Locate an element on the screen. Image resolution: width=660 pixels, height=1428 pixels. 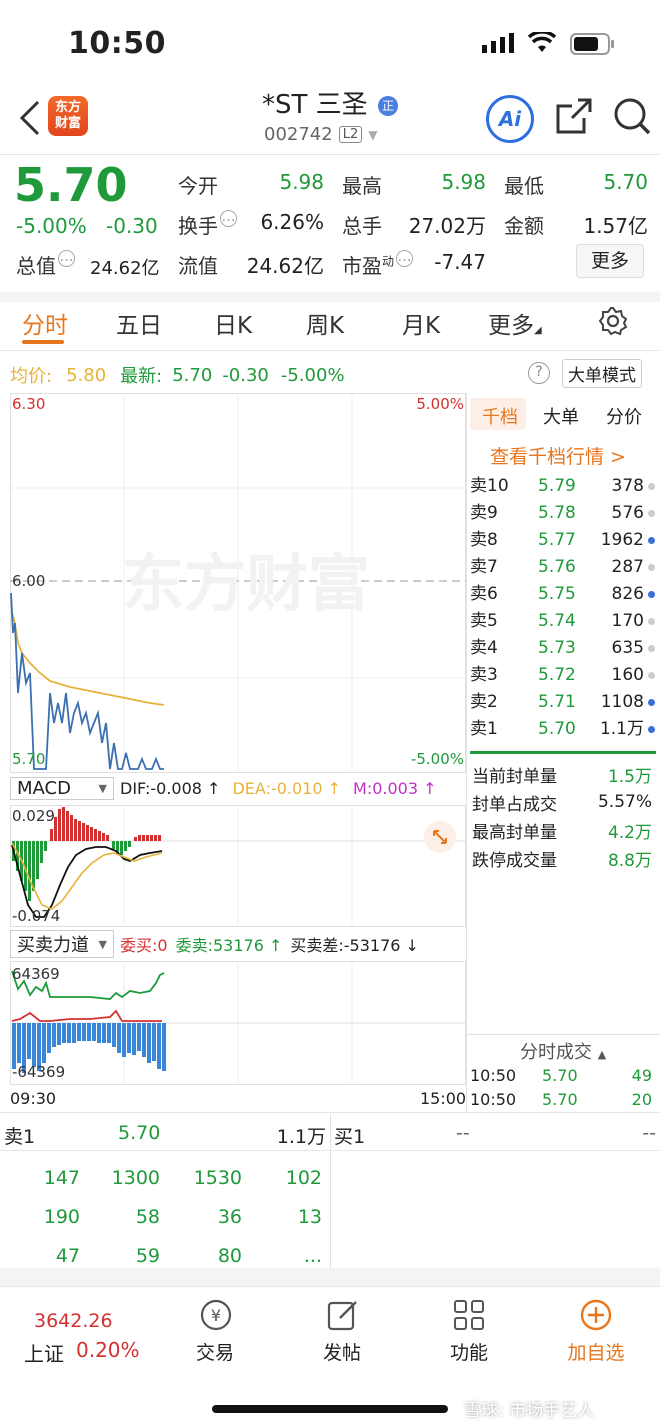
ai-assistant-button: Ai is located at coordinates (510, 119).